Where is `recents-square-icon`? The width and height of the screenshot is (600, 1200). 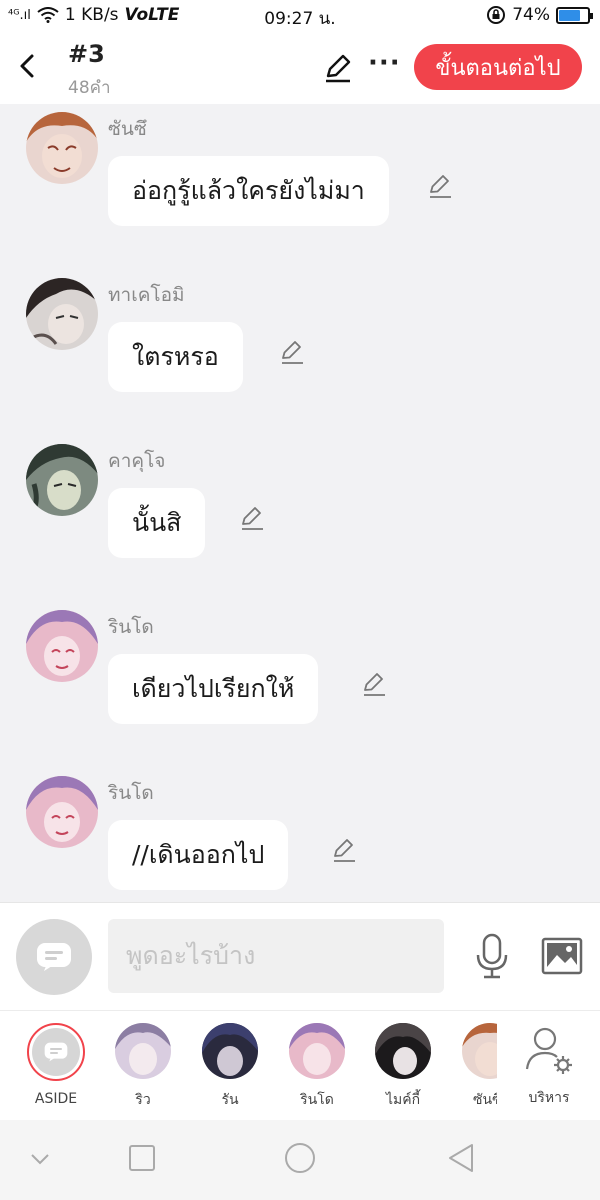
recents-square-icon is located at coordinates (142, 1158).